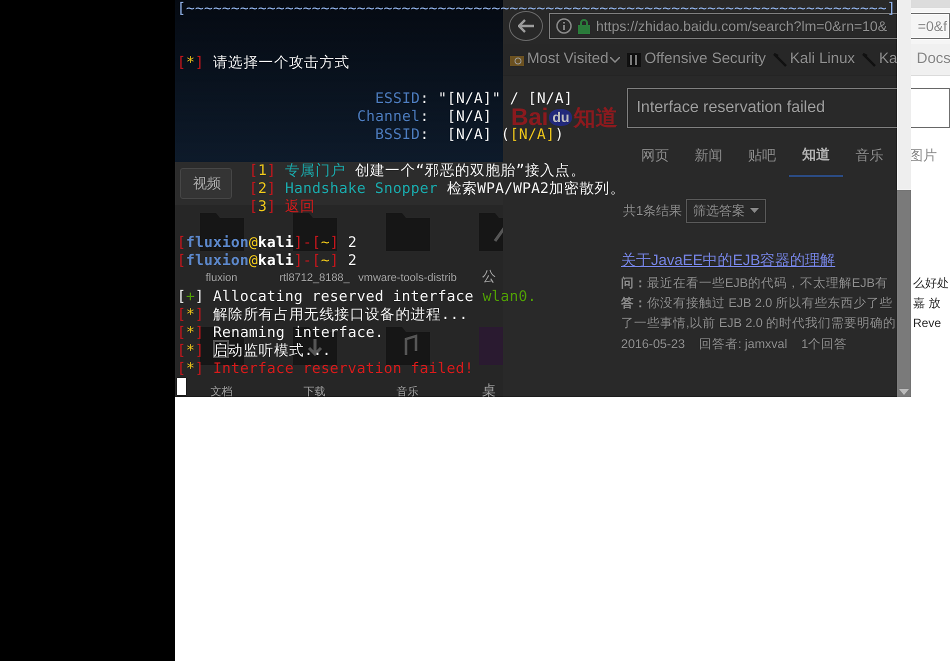  What do you see at coordinates (356, 297) in the screenshot?
I see `terminal-line: [+] Allocating reserved interface wlan0.` at bounding box center [356, 297].